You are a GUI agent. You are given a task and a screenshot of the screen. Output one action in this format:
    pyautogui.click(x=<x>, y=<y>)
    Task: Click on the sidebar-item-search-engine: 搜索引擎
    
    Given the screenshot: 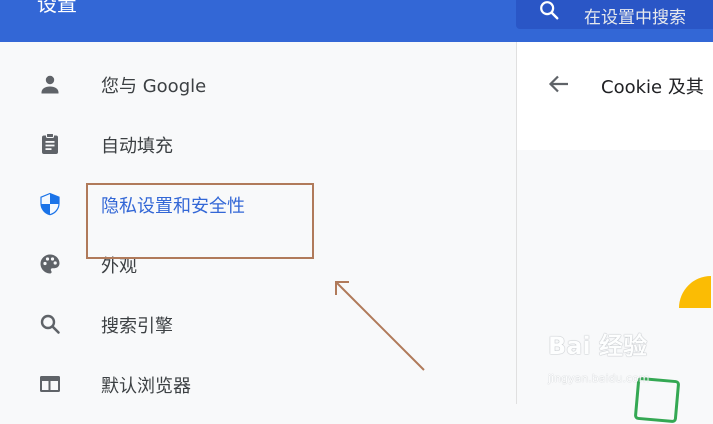 What is the action you would take?
    pyautogui.click(x=258, y=324)
    